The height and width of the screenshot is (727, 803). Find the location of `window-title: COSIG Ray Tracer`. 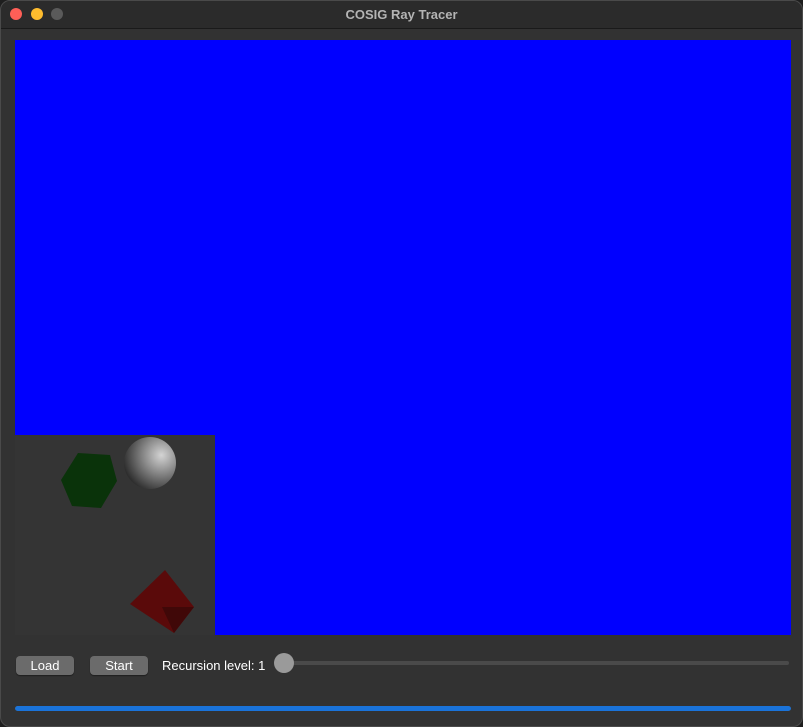

window-title: COSIG Ray Tracer is located at coordinates (401, 14).